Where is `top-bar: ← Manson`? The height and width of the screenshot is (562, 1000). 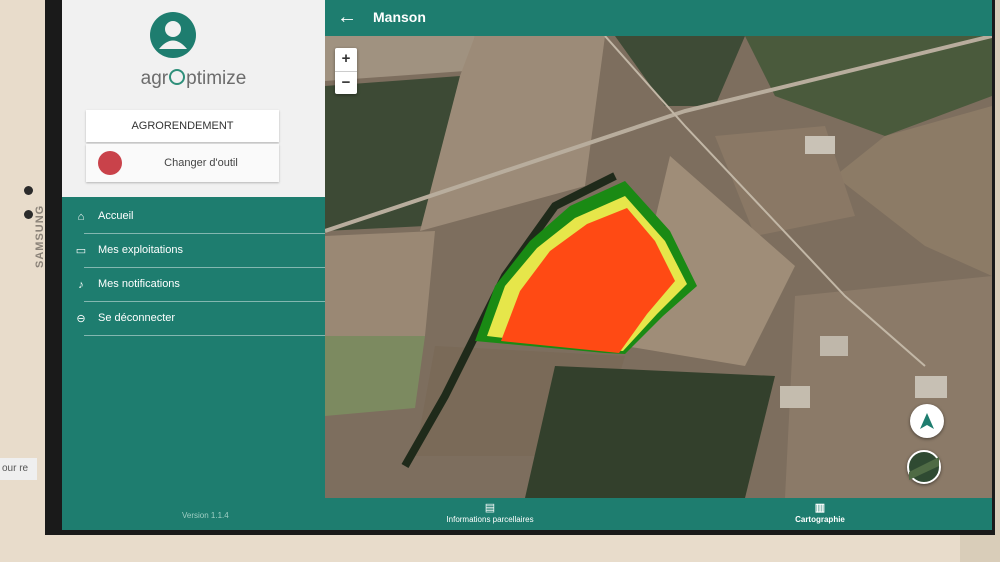
top-bar: ← Manson is located at coordinates (658, 18).